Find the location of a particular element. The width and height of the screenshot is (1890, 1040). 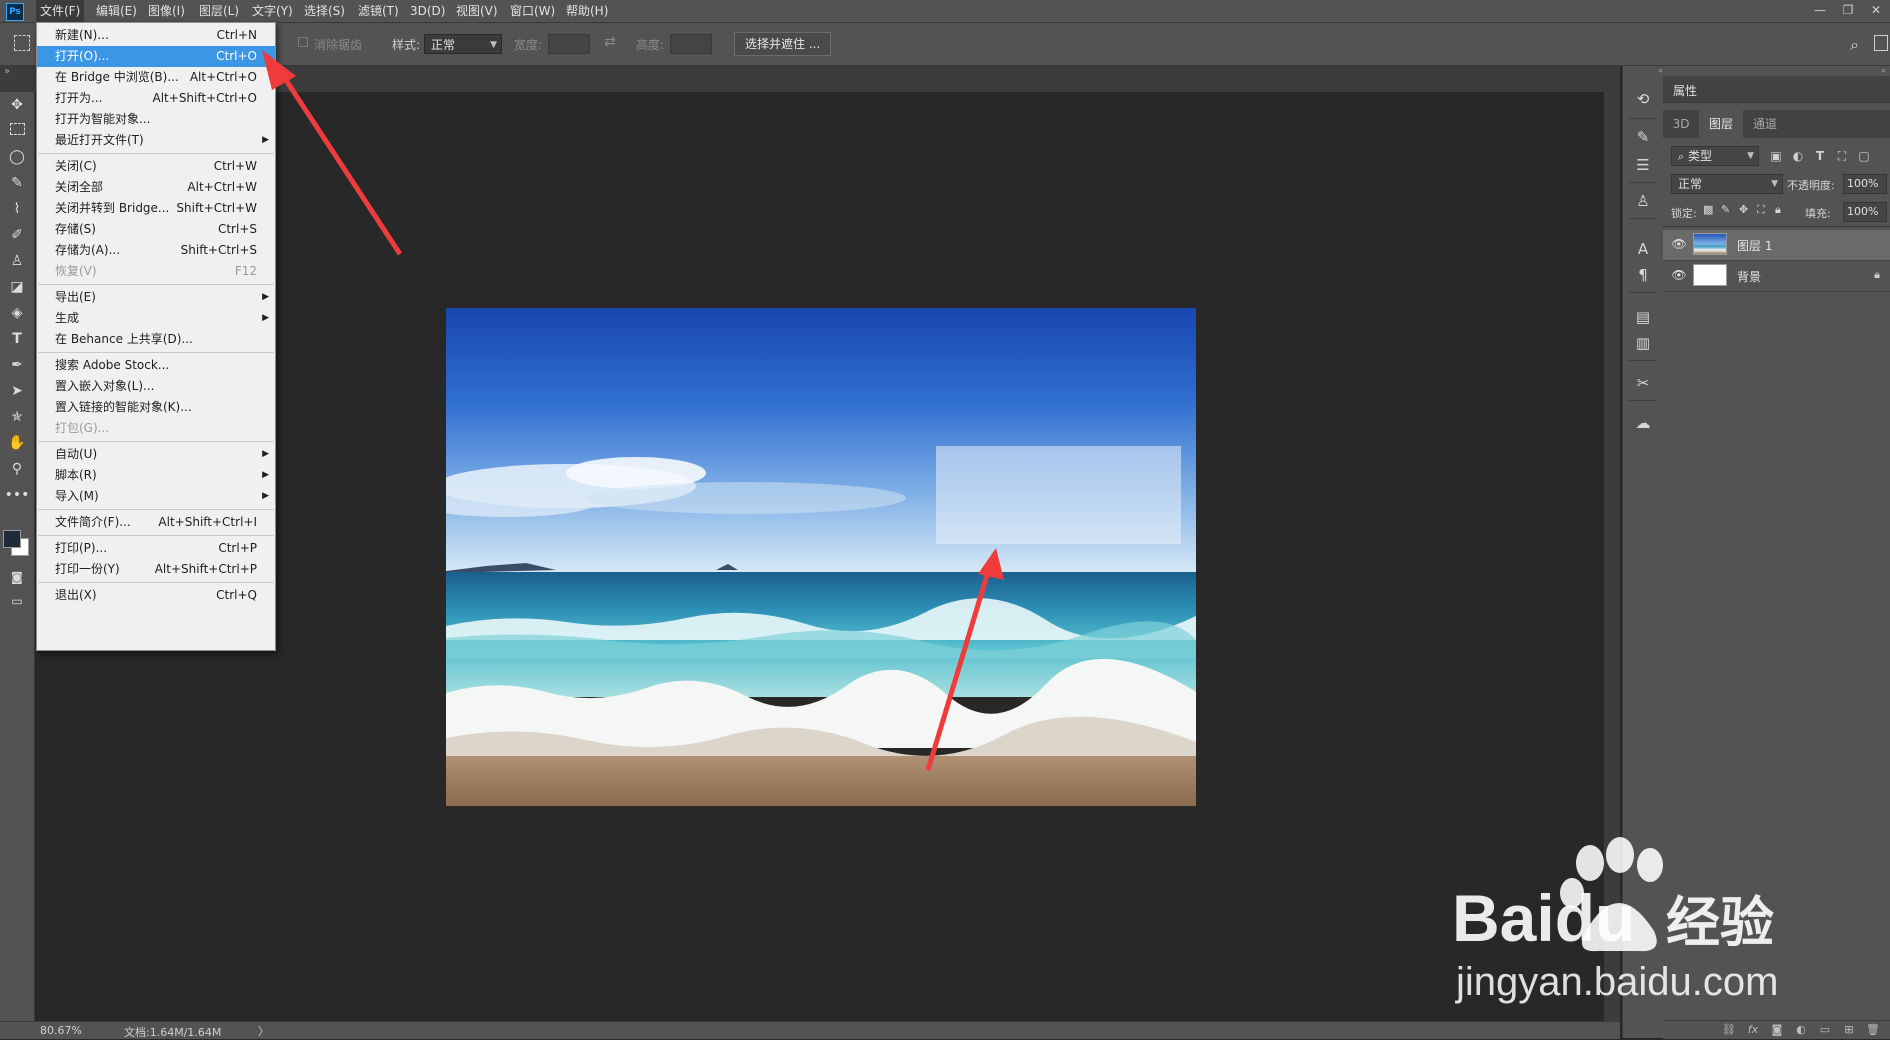

arrow-to-image is located at coordinates (964, 659).